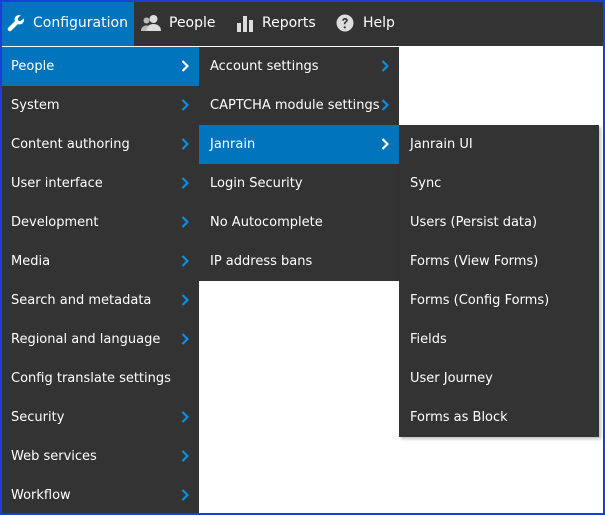  Describe the element at coordinates (245, 23) in the screenshot. I see `bar-chart-icon` at that location.